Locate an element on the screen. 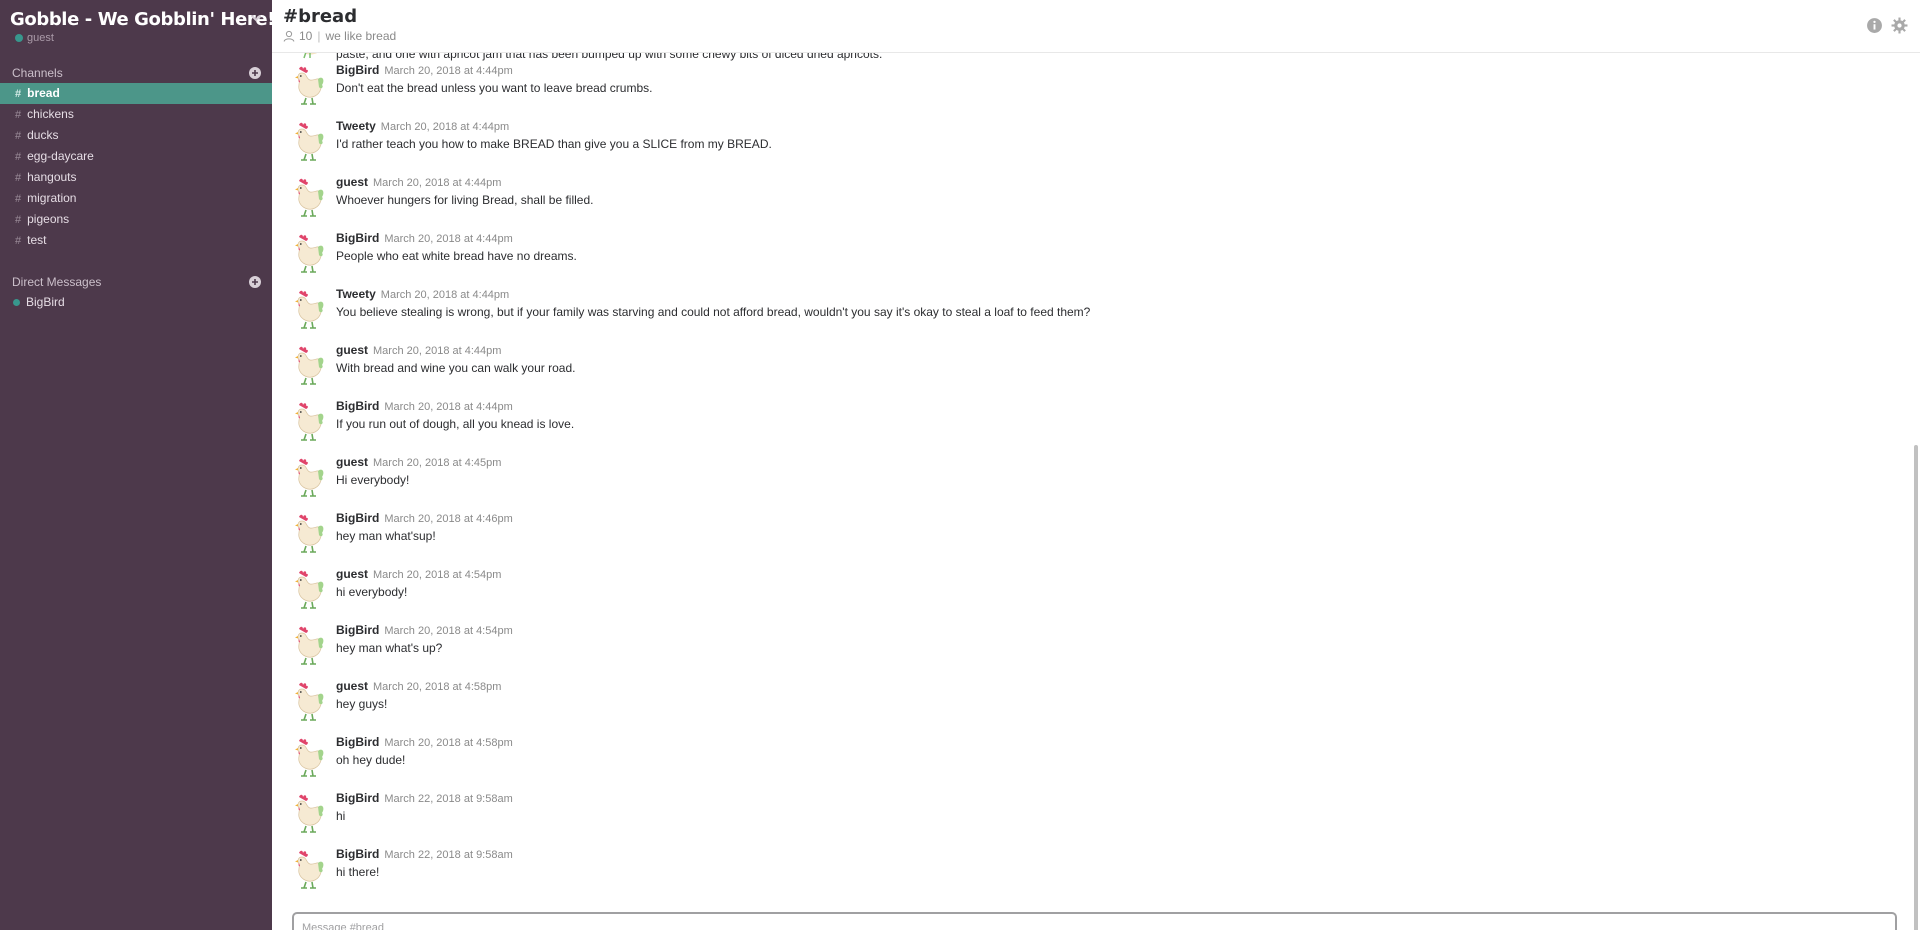 The width and height of the screenshot is (1920, 930). team-header: Gobble - We Gobblin' Here! guest is located at coordinates (137, 25).